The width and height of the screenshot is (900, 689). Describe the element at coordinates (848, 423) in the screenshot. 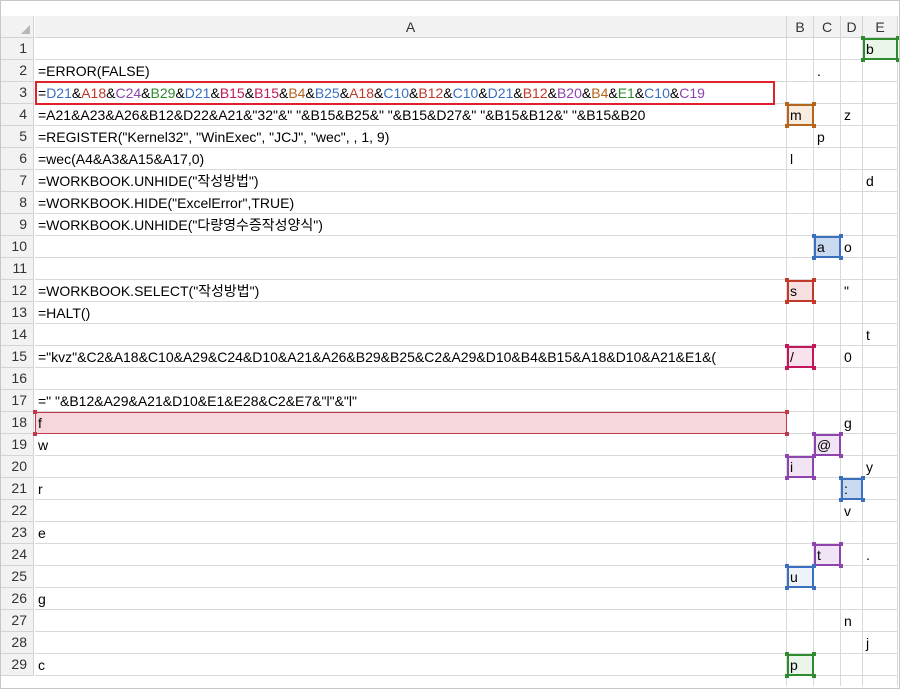

I see `cell-d18: g` at that location.